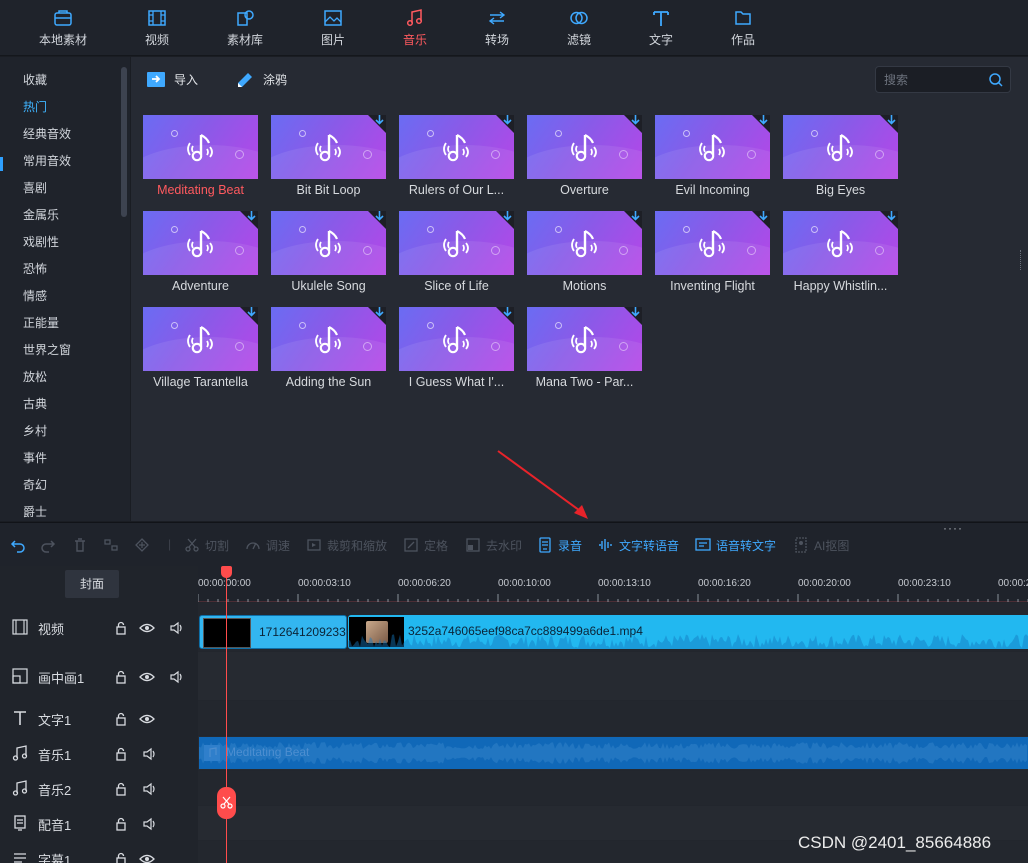 Image resolution: width=1028 pixels, height=863 pixels. I want to click on import-button: 导入, so click(172, 79).